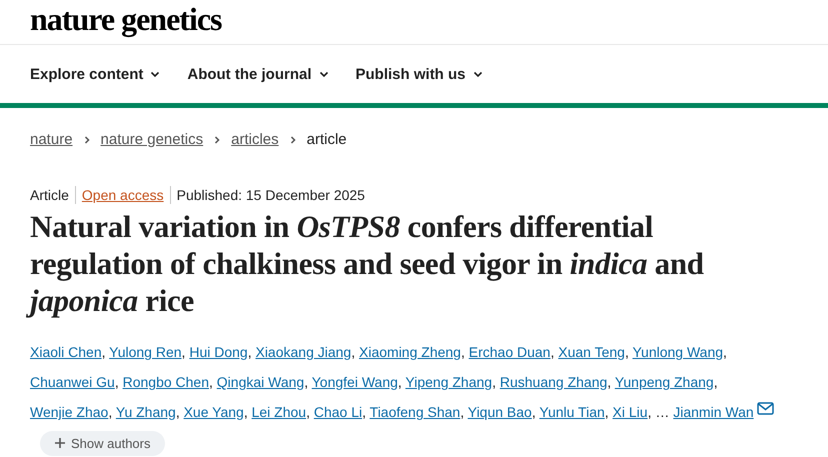  What do you see at coordinates (355, 382) in the screenshot?
I see `author-link: Yongfei Wang` at bounding box center [355, 382].